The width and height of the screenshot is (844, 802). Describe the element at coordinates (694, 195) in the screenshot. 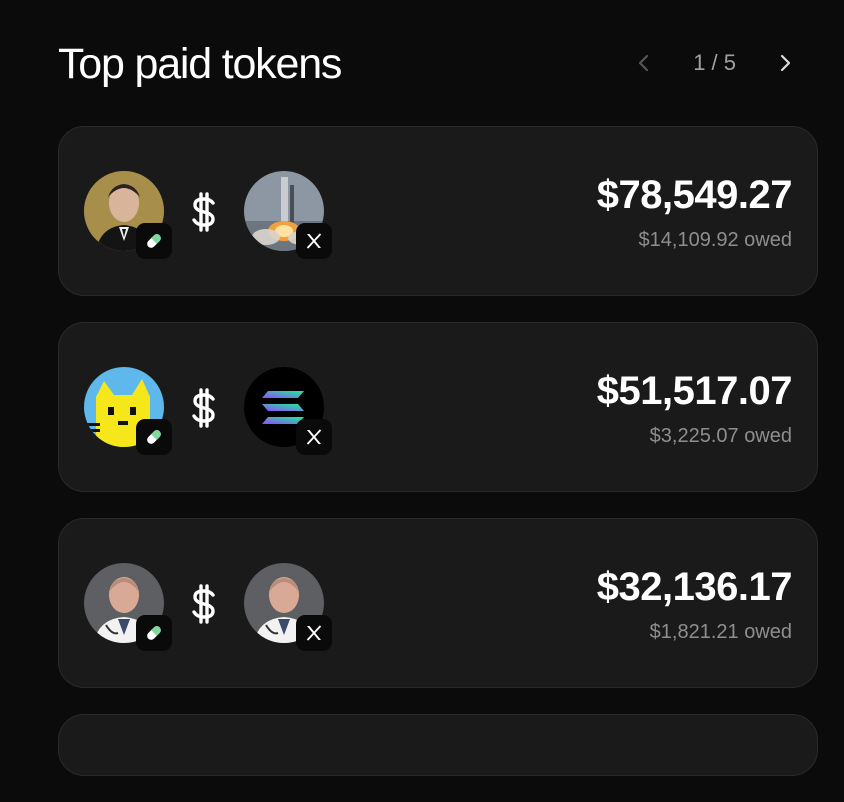

I see `paid-amount: $78,549.27` at that location.